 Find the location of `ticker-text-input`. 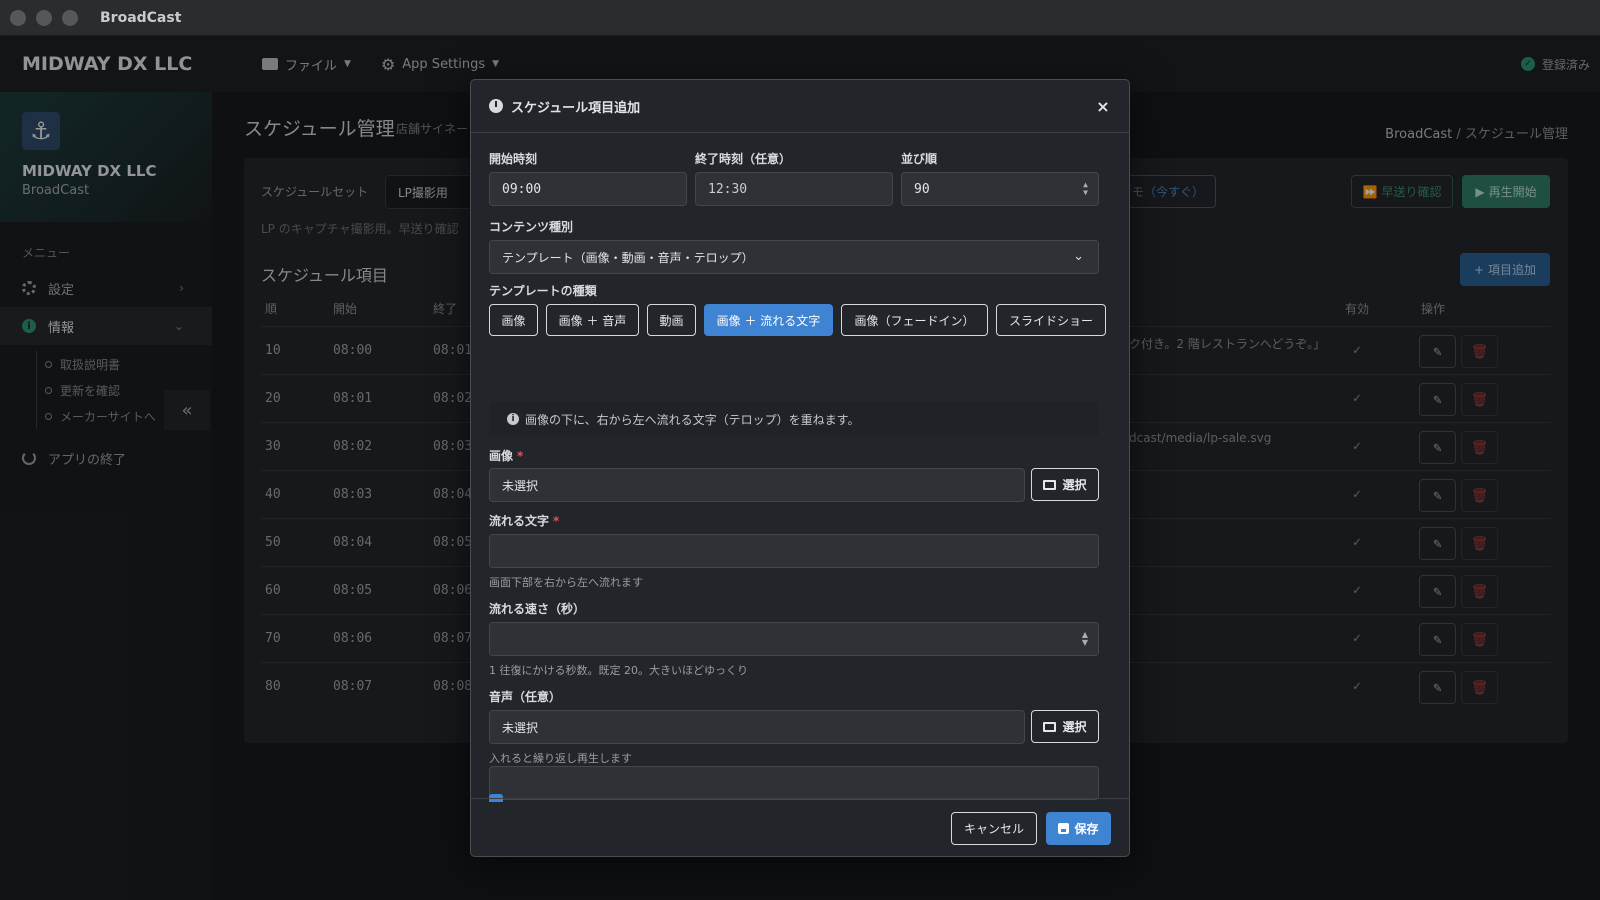

ticker-text-input is located at coordinates (794, 551).